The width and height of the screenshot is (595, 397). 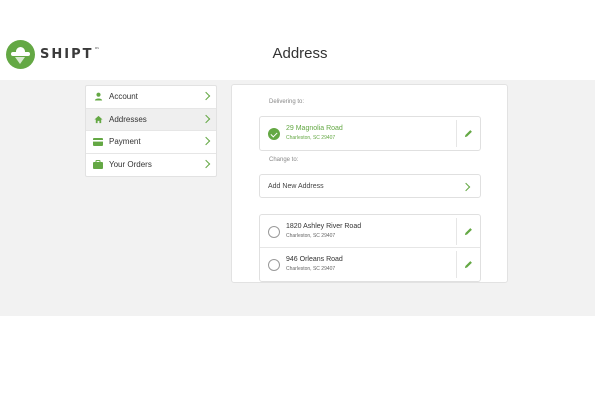 I want to click on sidebar-item-orders: Your Orders, so click(x=151, y=165).